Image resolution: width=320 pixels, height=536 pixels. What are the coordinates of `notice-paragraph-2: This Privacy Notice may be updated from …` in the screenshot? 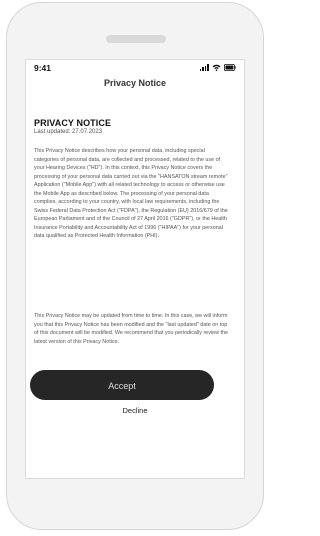 It's located at (131, 329).